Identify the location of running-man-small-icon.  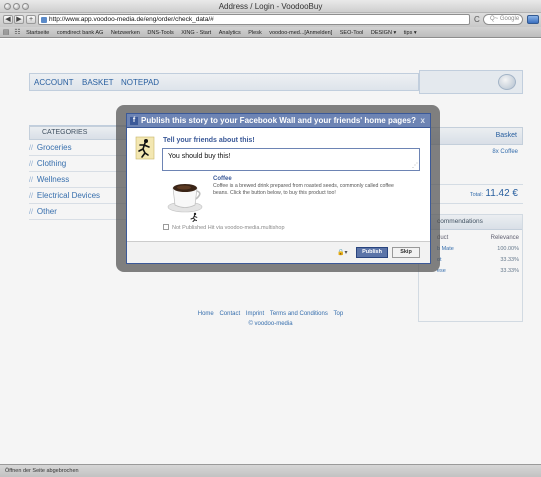
(194, 217).